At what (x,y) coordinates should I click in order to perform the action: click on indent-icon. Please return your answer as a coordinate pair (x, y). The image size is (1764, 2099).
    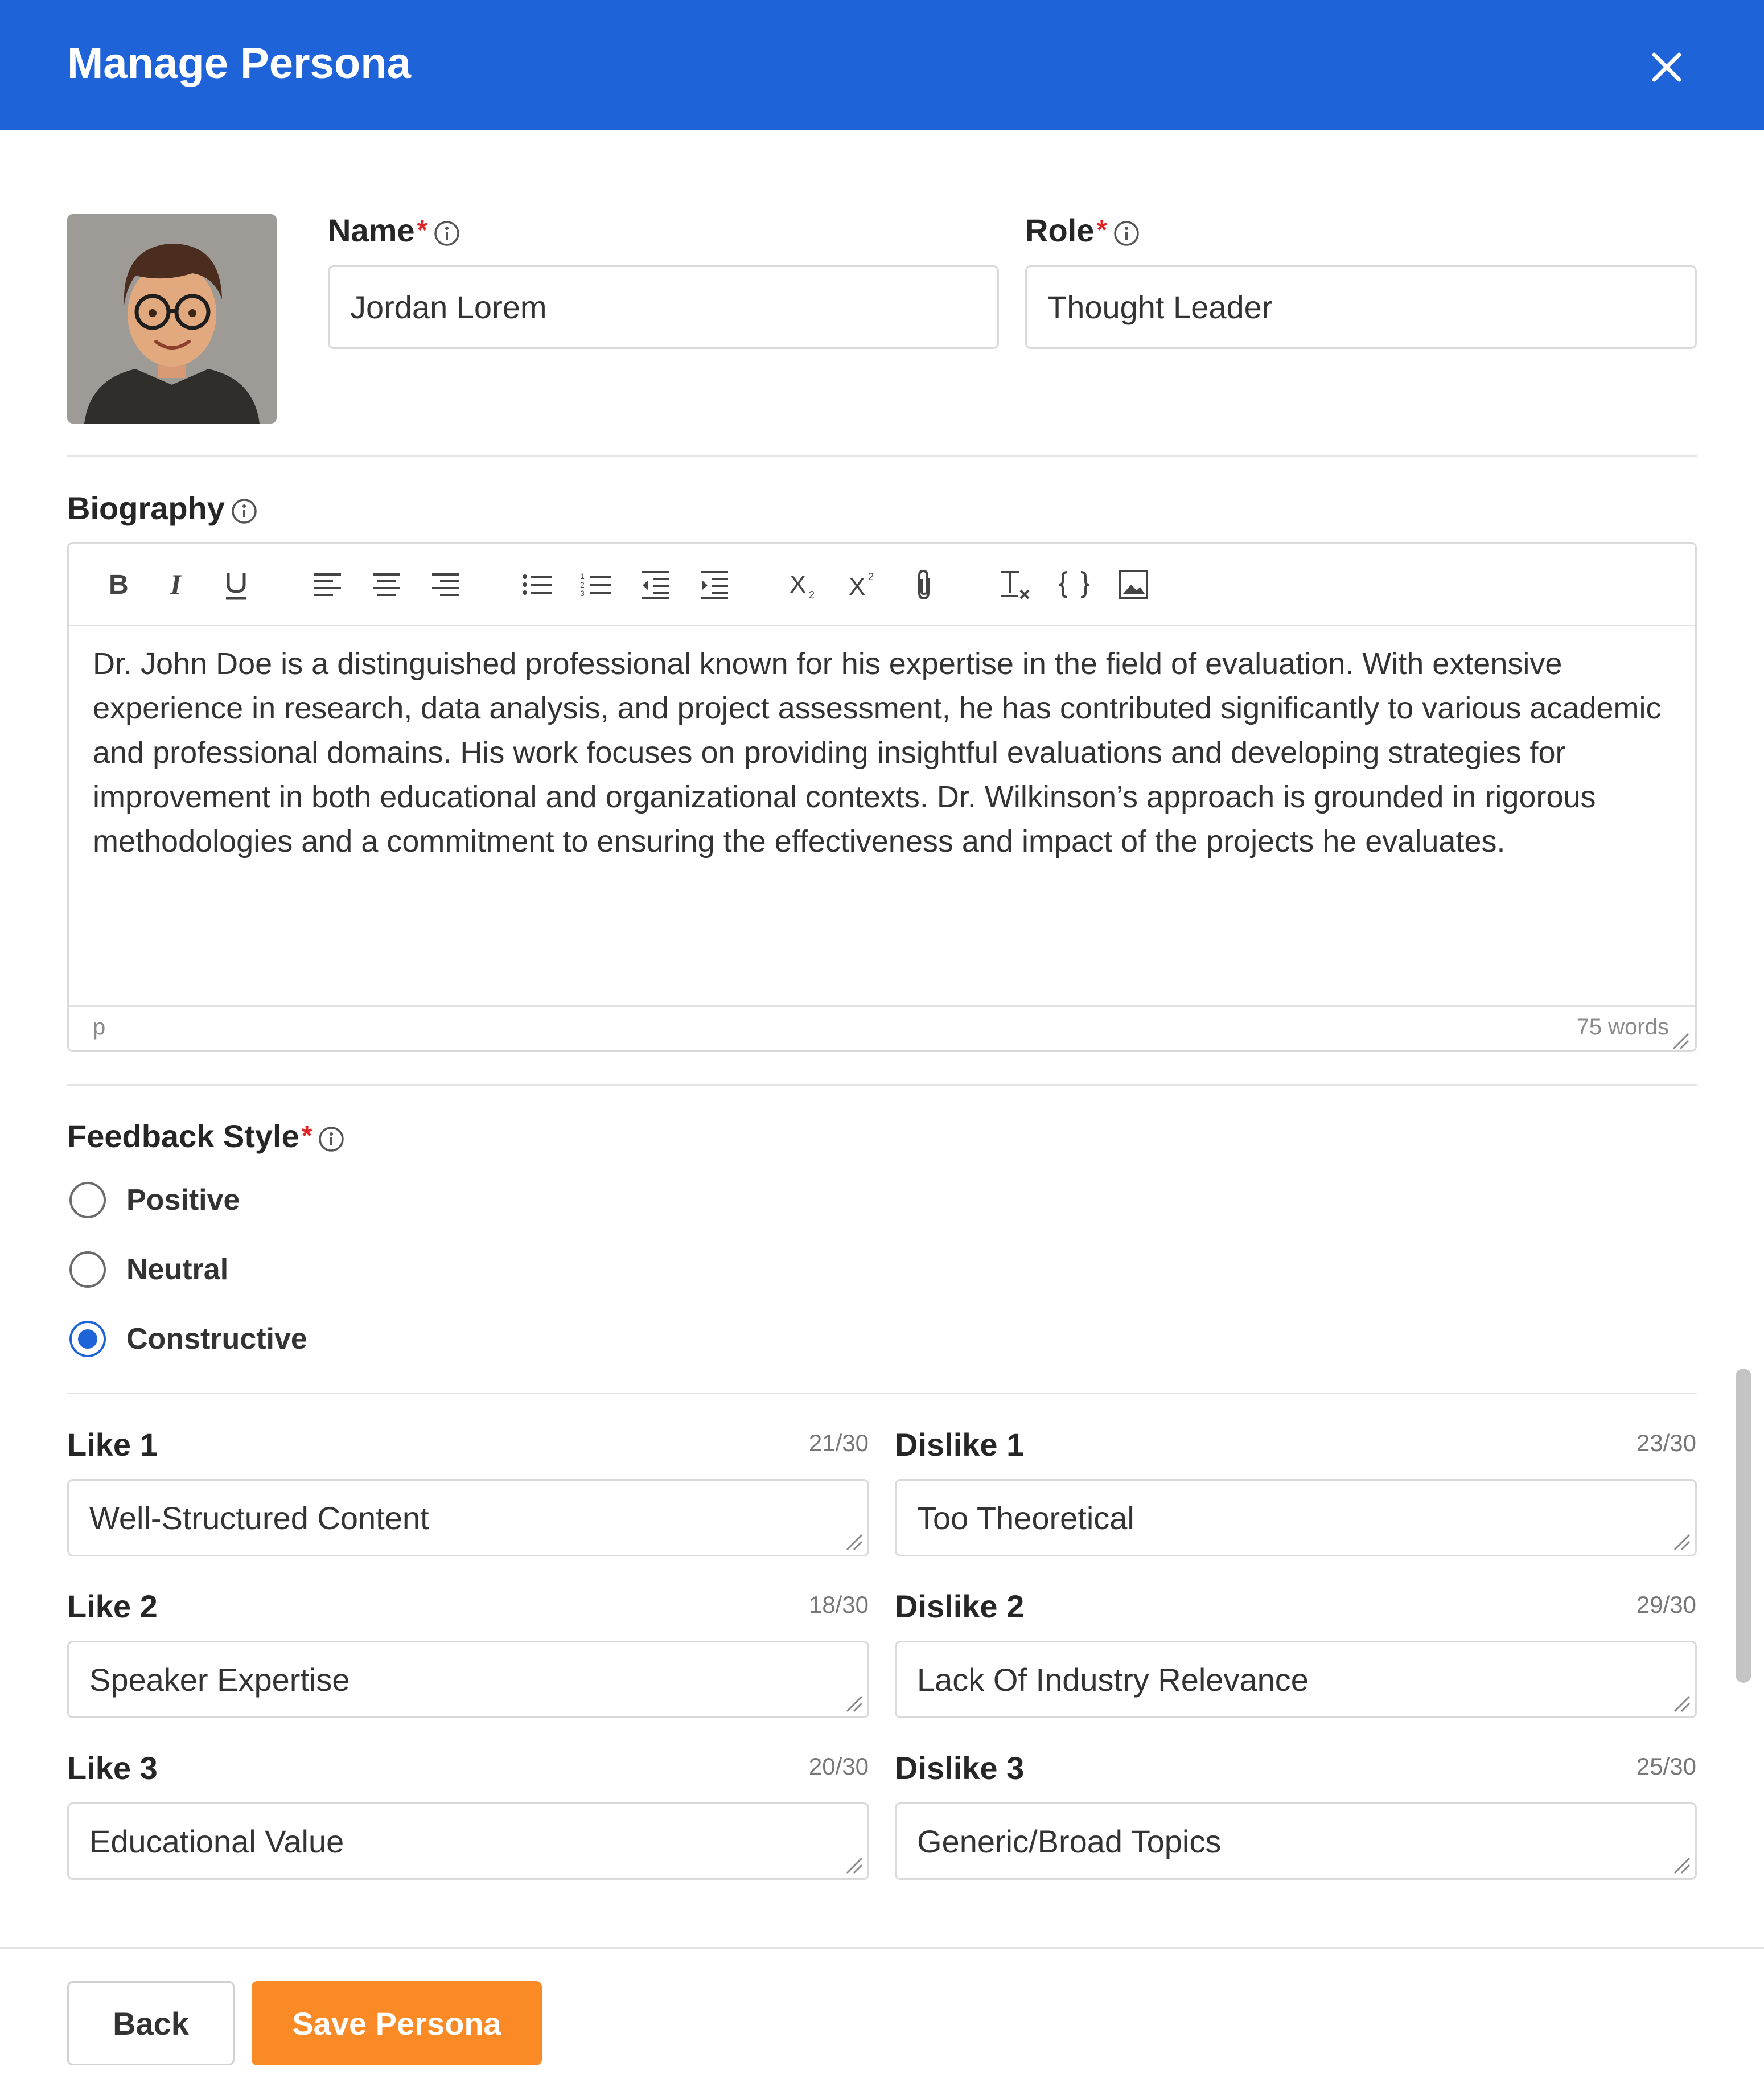
    Looking at the image, I should click on (714, 585).